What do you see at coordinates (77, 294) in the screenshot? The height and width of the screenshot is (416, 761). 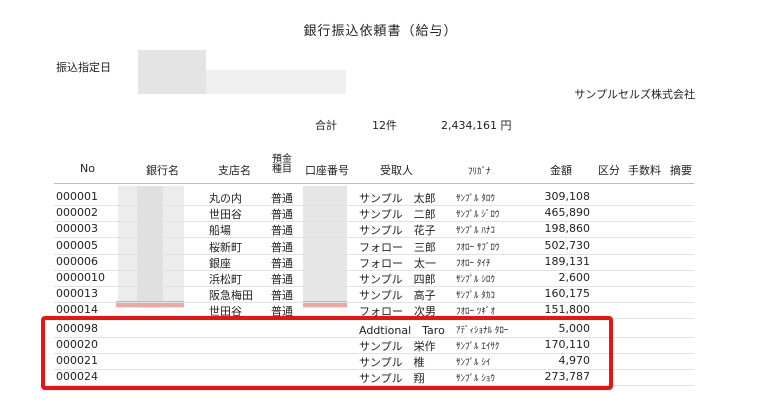 I see `cell-no: 000013` at bounding box center [77, 294].